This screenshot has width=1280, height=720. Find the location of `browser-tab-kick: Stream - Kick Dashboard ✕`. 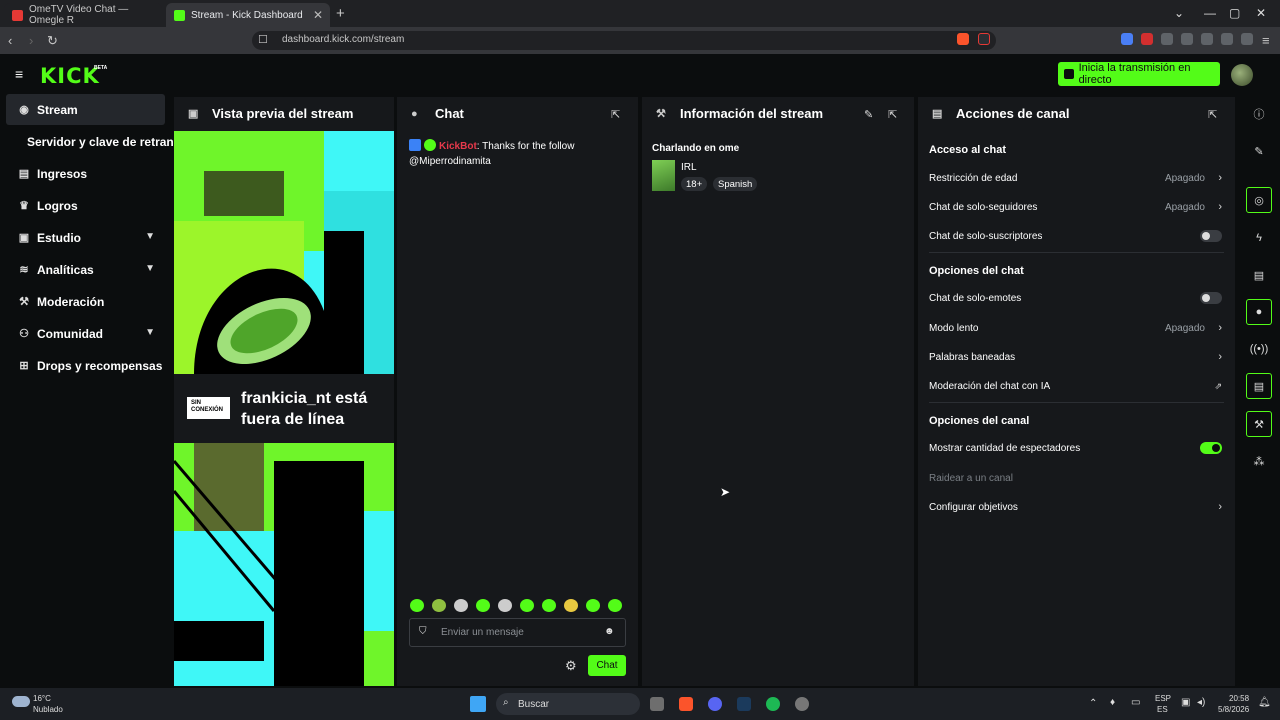

browser-tab-kick: Stream - Kick Dashboard ✕ is located at coordinates (248, 15).